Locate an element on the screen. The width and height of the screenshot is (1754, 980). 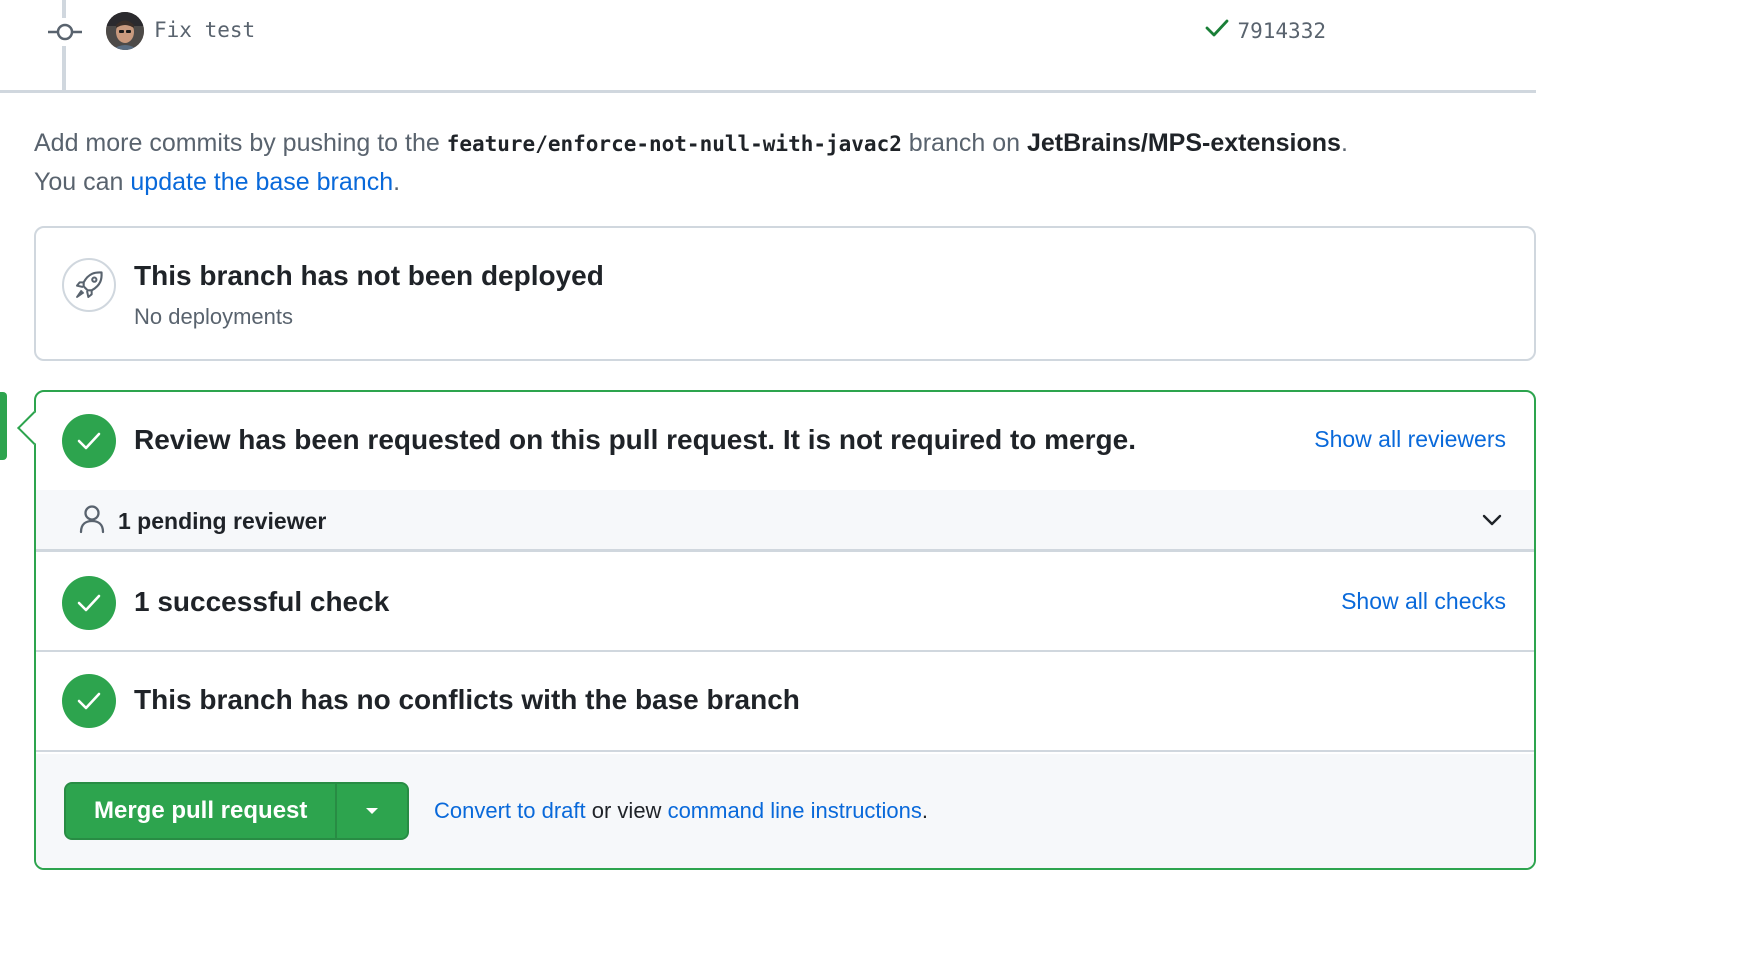
pending-reviewer-count: 1 pending reviewer is located at coordinates (222, 521).